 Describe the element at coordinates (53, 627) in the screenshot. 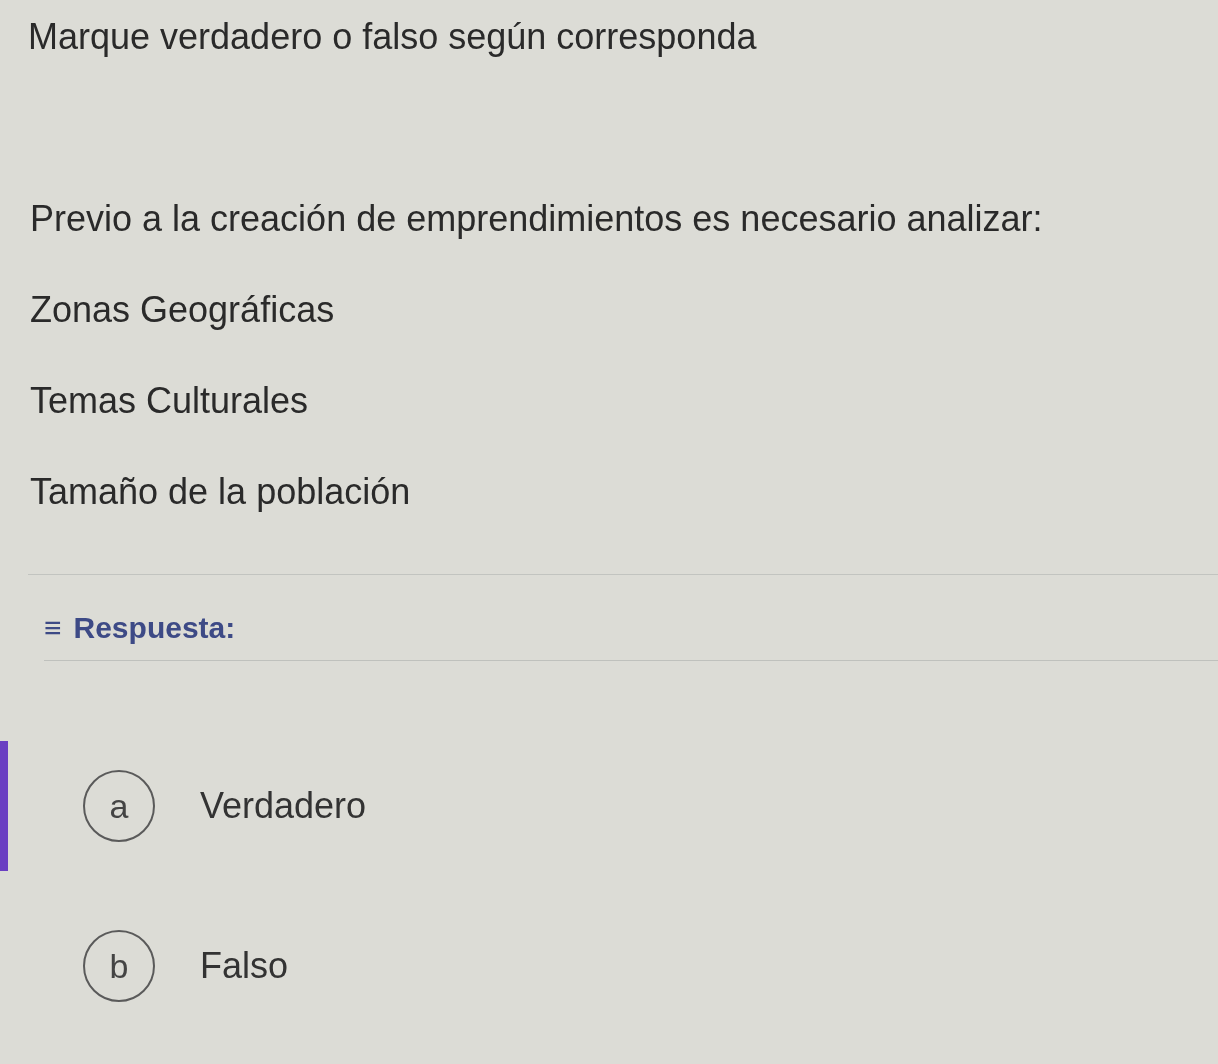

I see `menu-icon: ≡` at that location.